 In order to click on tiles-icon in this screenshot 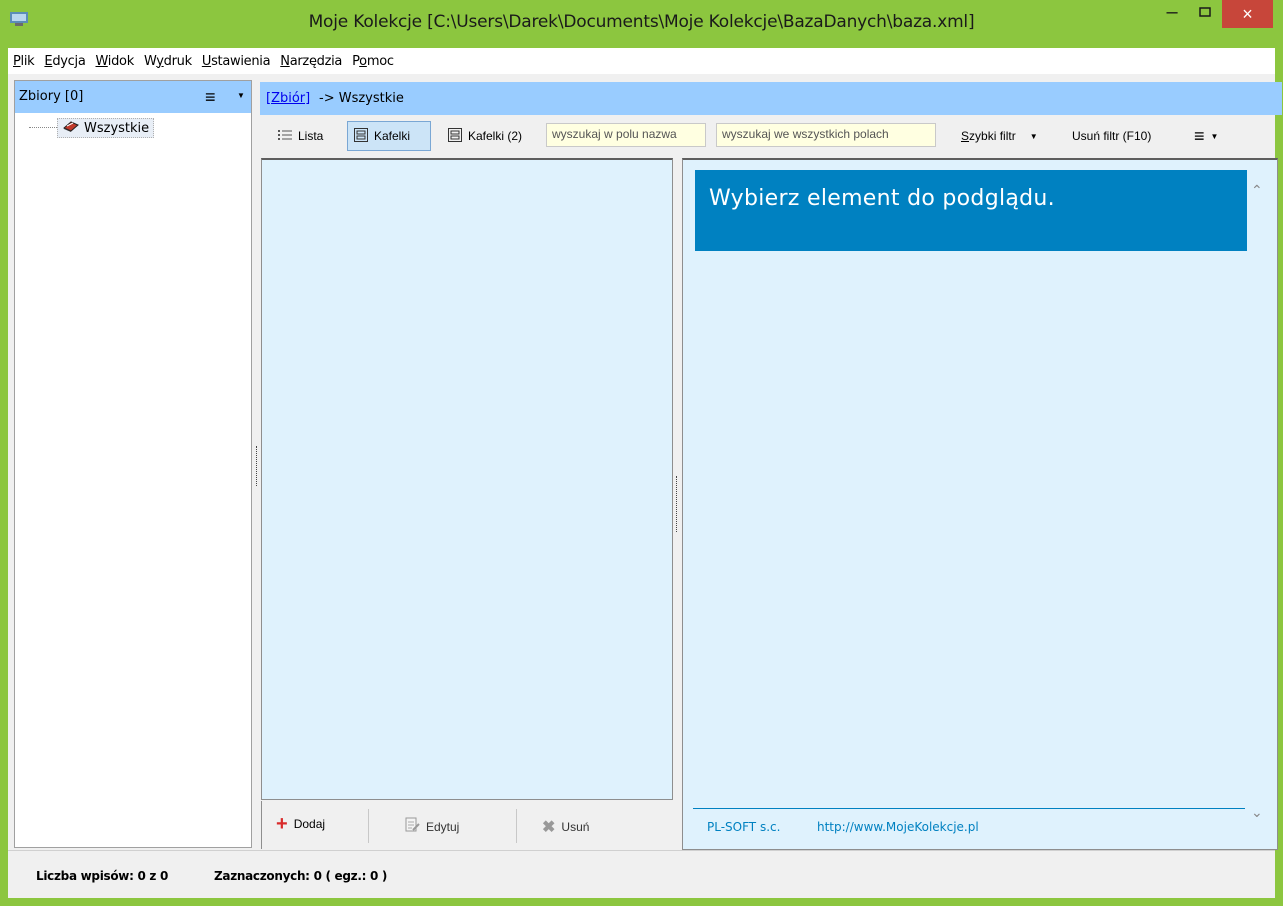, I will do `click(361, 136)`.